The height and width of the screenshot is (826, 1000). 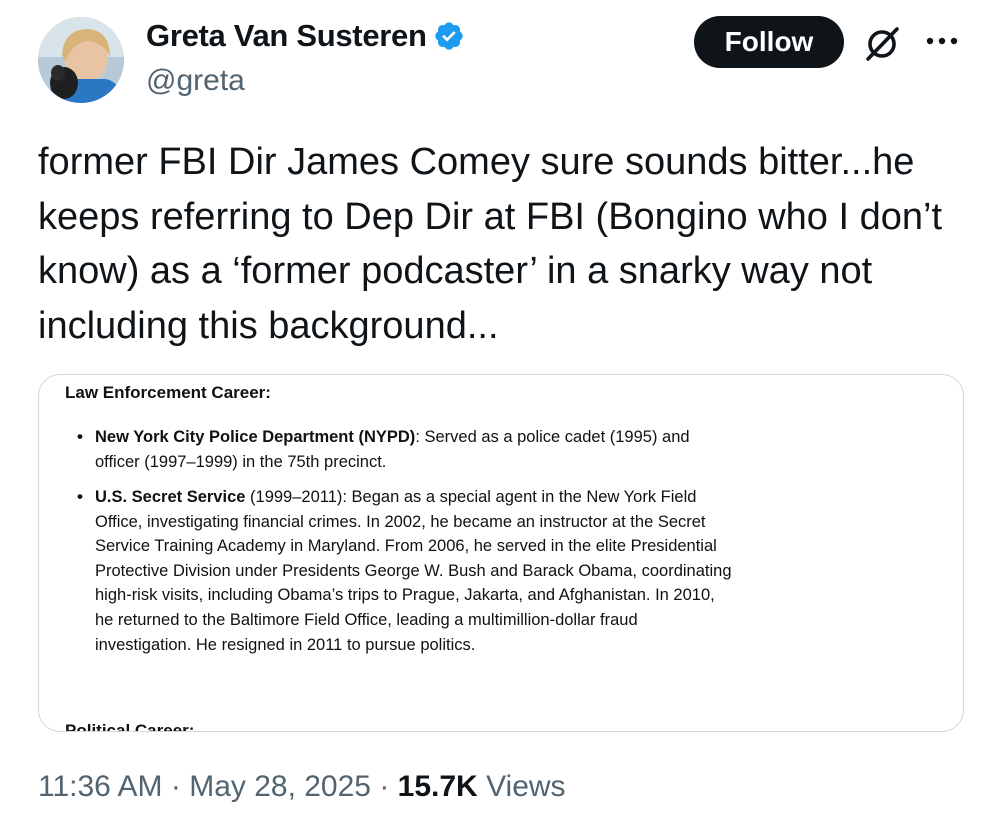 I want to click on tweet-date: May 28, 2025, so click(x=280, y=786).